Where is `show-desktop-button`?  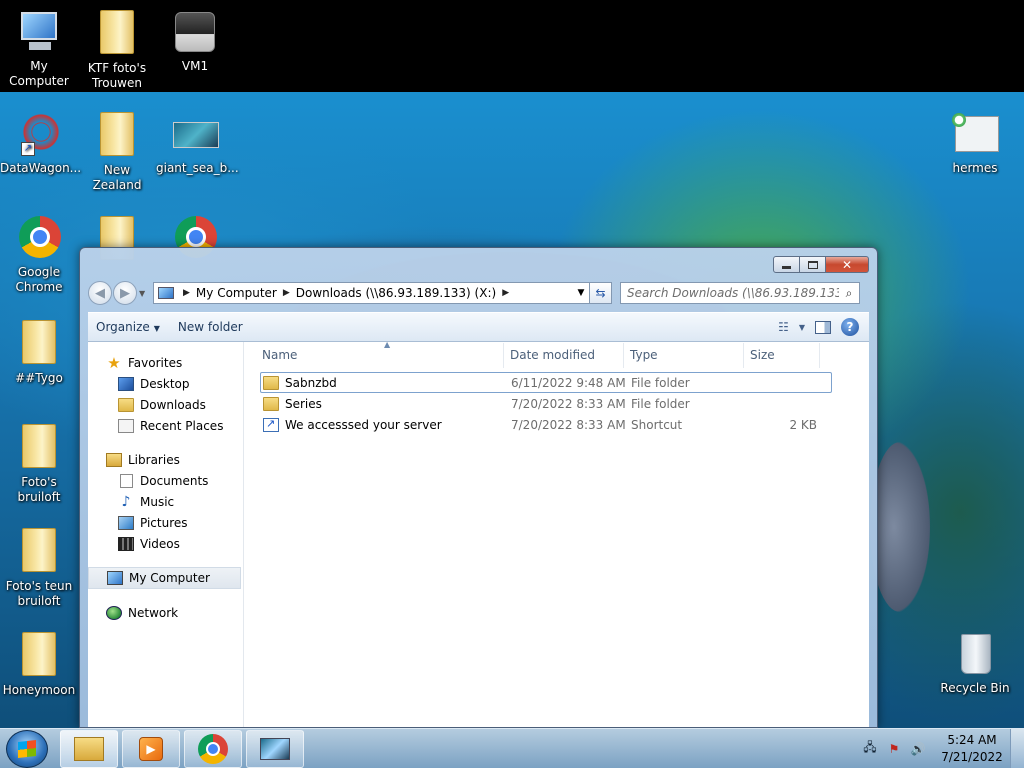
show-desktop-button is located at coordinates (1017, 748).